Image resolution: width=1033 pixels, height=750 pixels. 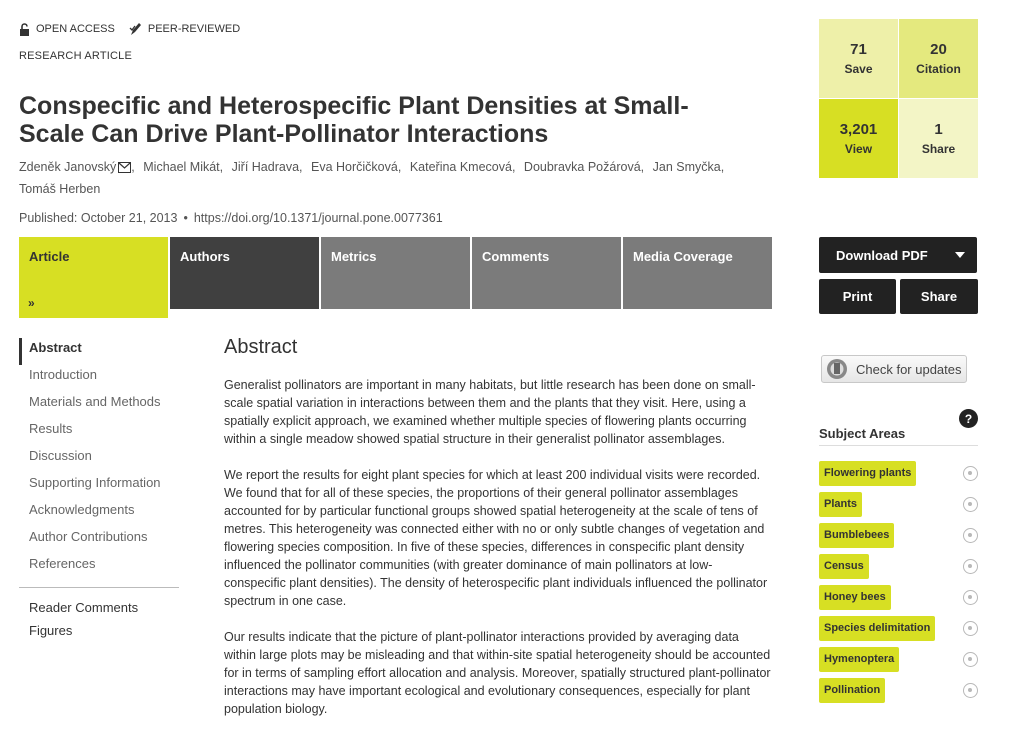 What do you see at coordinates (938, 69) in the screenshot?
I see `metric-label: Citation` at bounding box center [938, 69].